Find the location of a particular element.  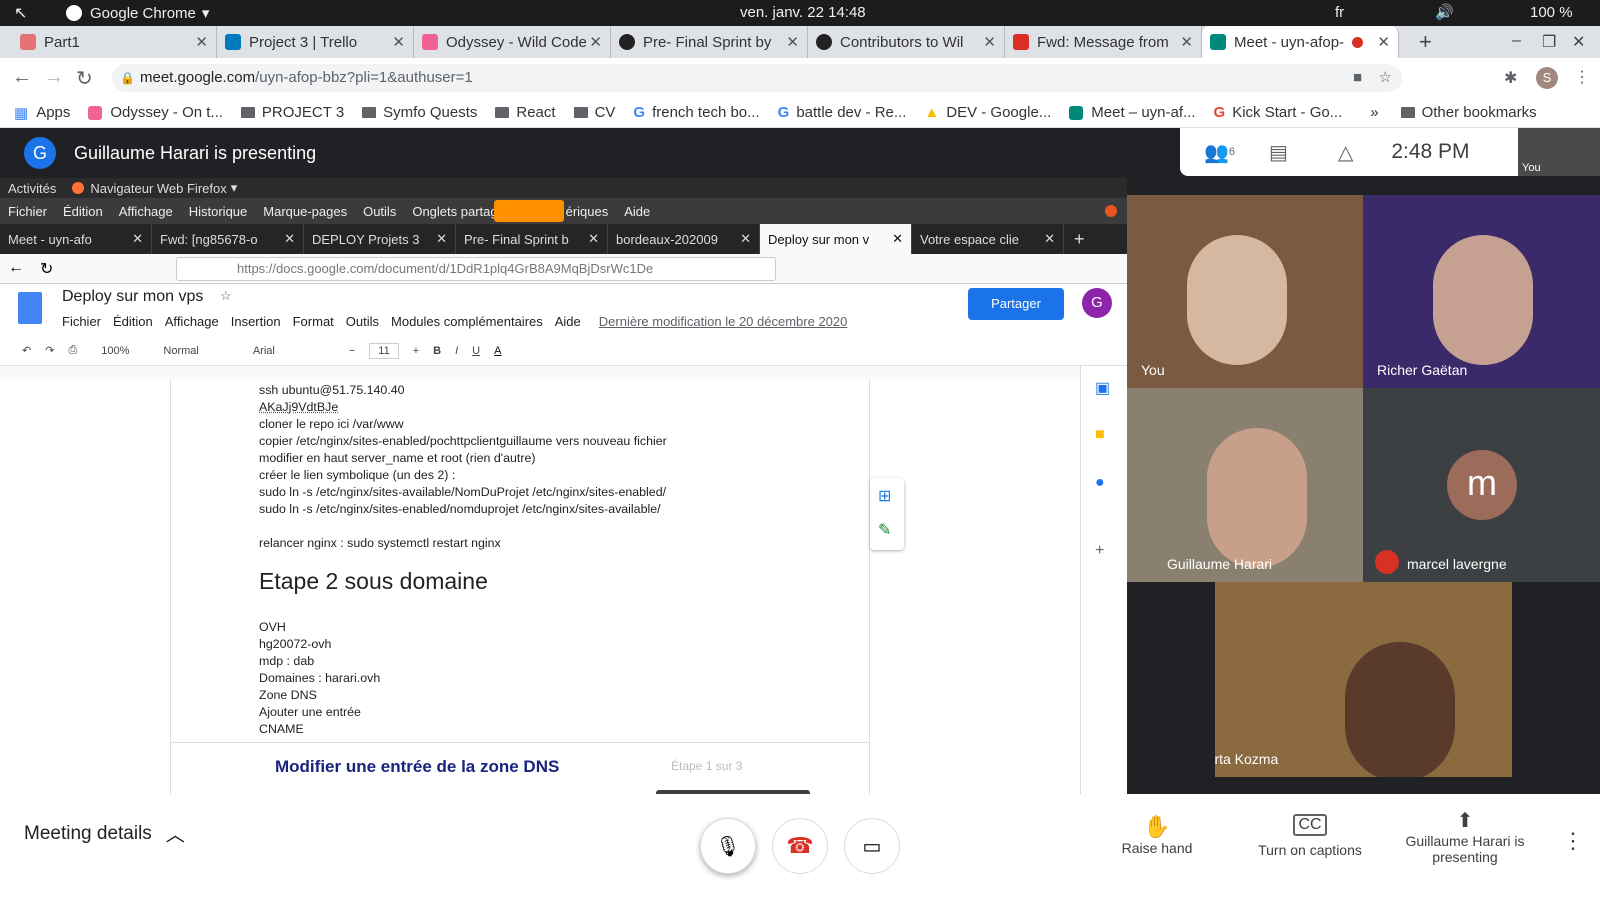

menu-item: Aide is located at coordinates (637, 211).